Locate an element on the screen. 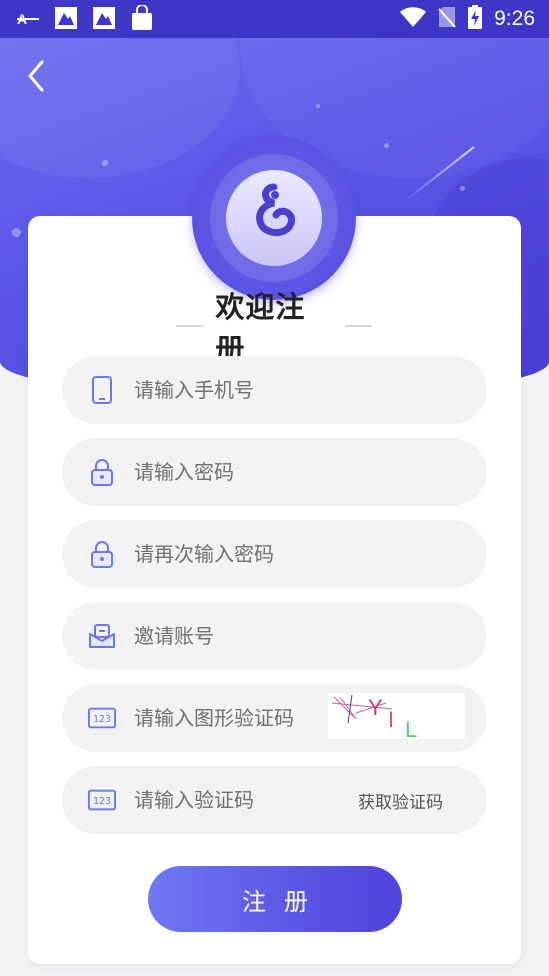 This screenshot has width=549, height=976. image-captcha-field: 123 Y I L is located at coordinates (274, 718).